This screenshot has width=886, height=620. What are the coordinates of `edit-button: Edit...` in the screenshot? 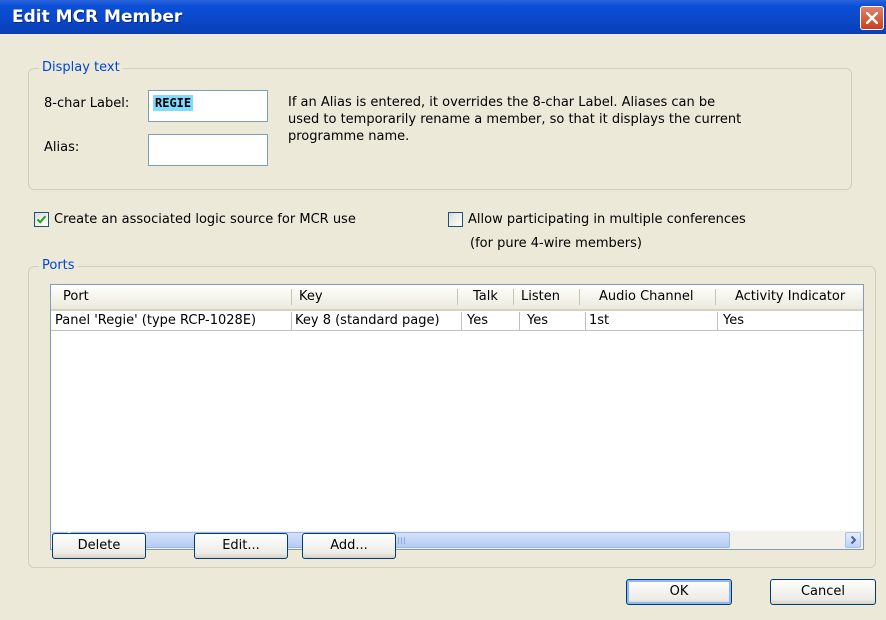 It's located at (241, 546).